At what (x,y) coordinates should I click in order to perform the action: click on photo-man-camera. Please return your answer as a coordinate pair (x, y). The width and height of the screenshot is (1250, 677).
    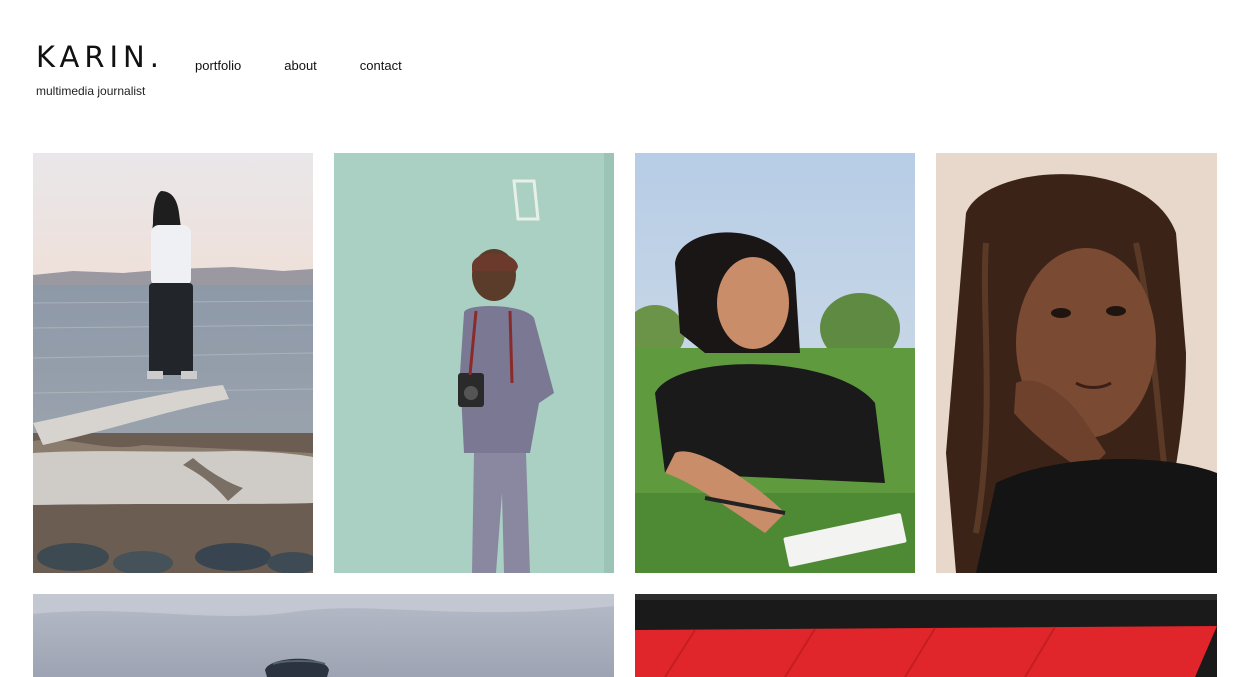
    Looking at the image, I should click on (474, 363).